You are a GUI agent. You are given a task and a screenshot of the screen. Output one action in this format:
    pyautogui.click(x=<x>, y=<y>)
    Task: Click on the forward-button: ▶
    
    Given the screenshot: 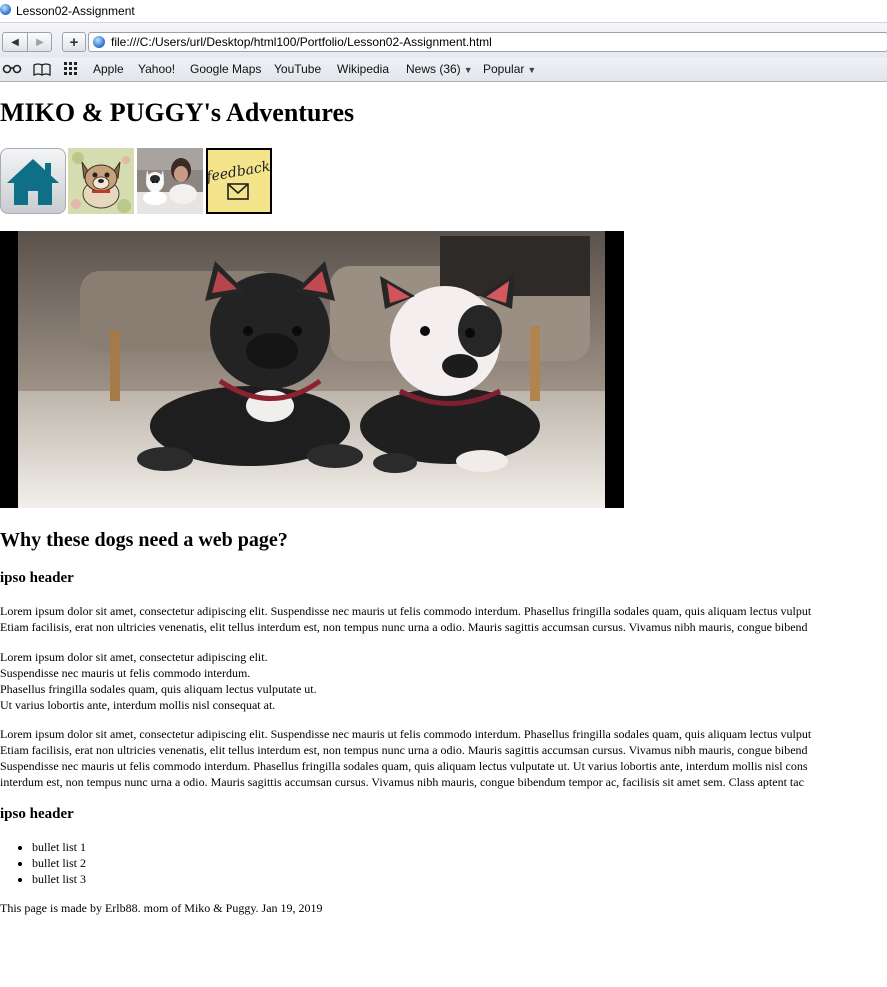 What is the action you would take?
    pyautogui.click(x=40, y=42)
    